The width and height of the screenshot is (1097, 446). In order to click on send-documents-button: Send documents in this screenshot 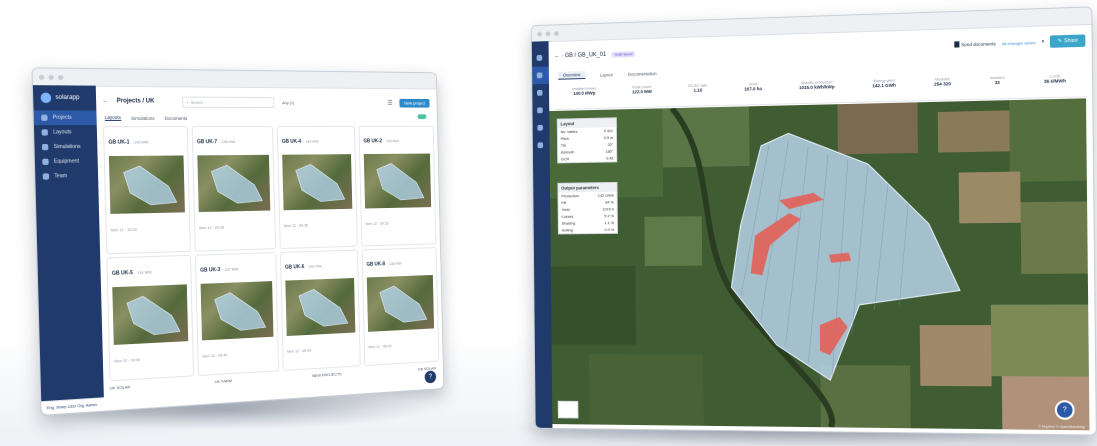, I will do `click(974, 44)`.